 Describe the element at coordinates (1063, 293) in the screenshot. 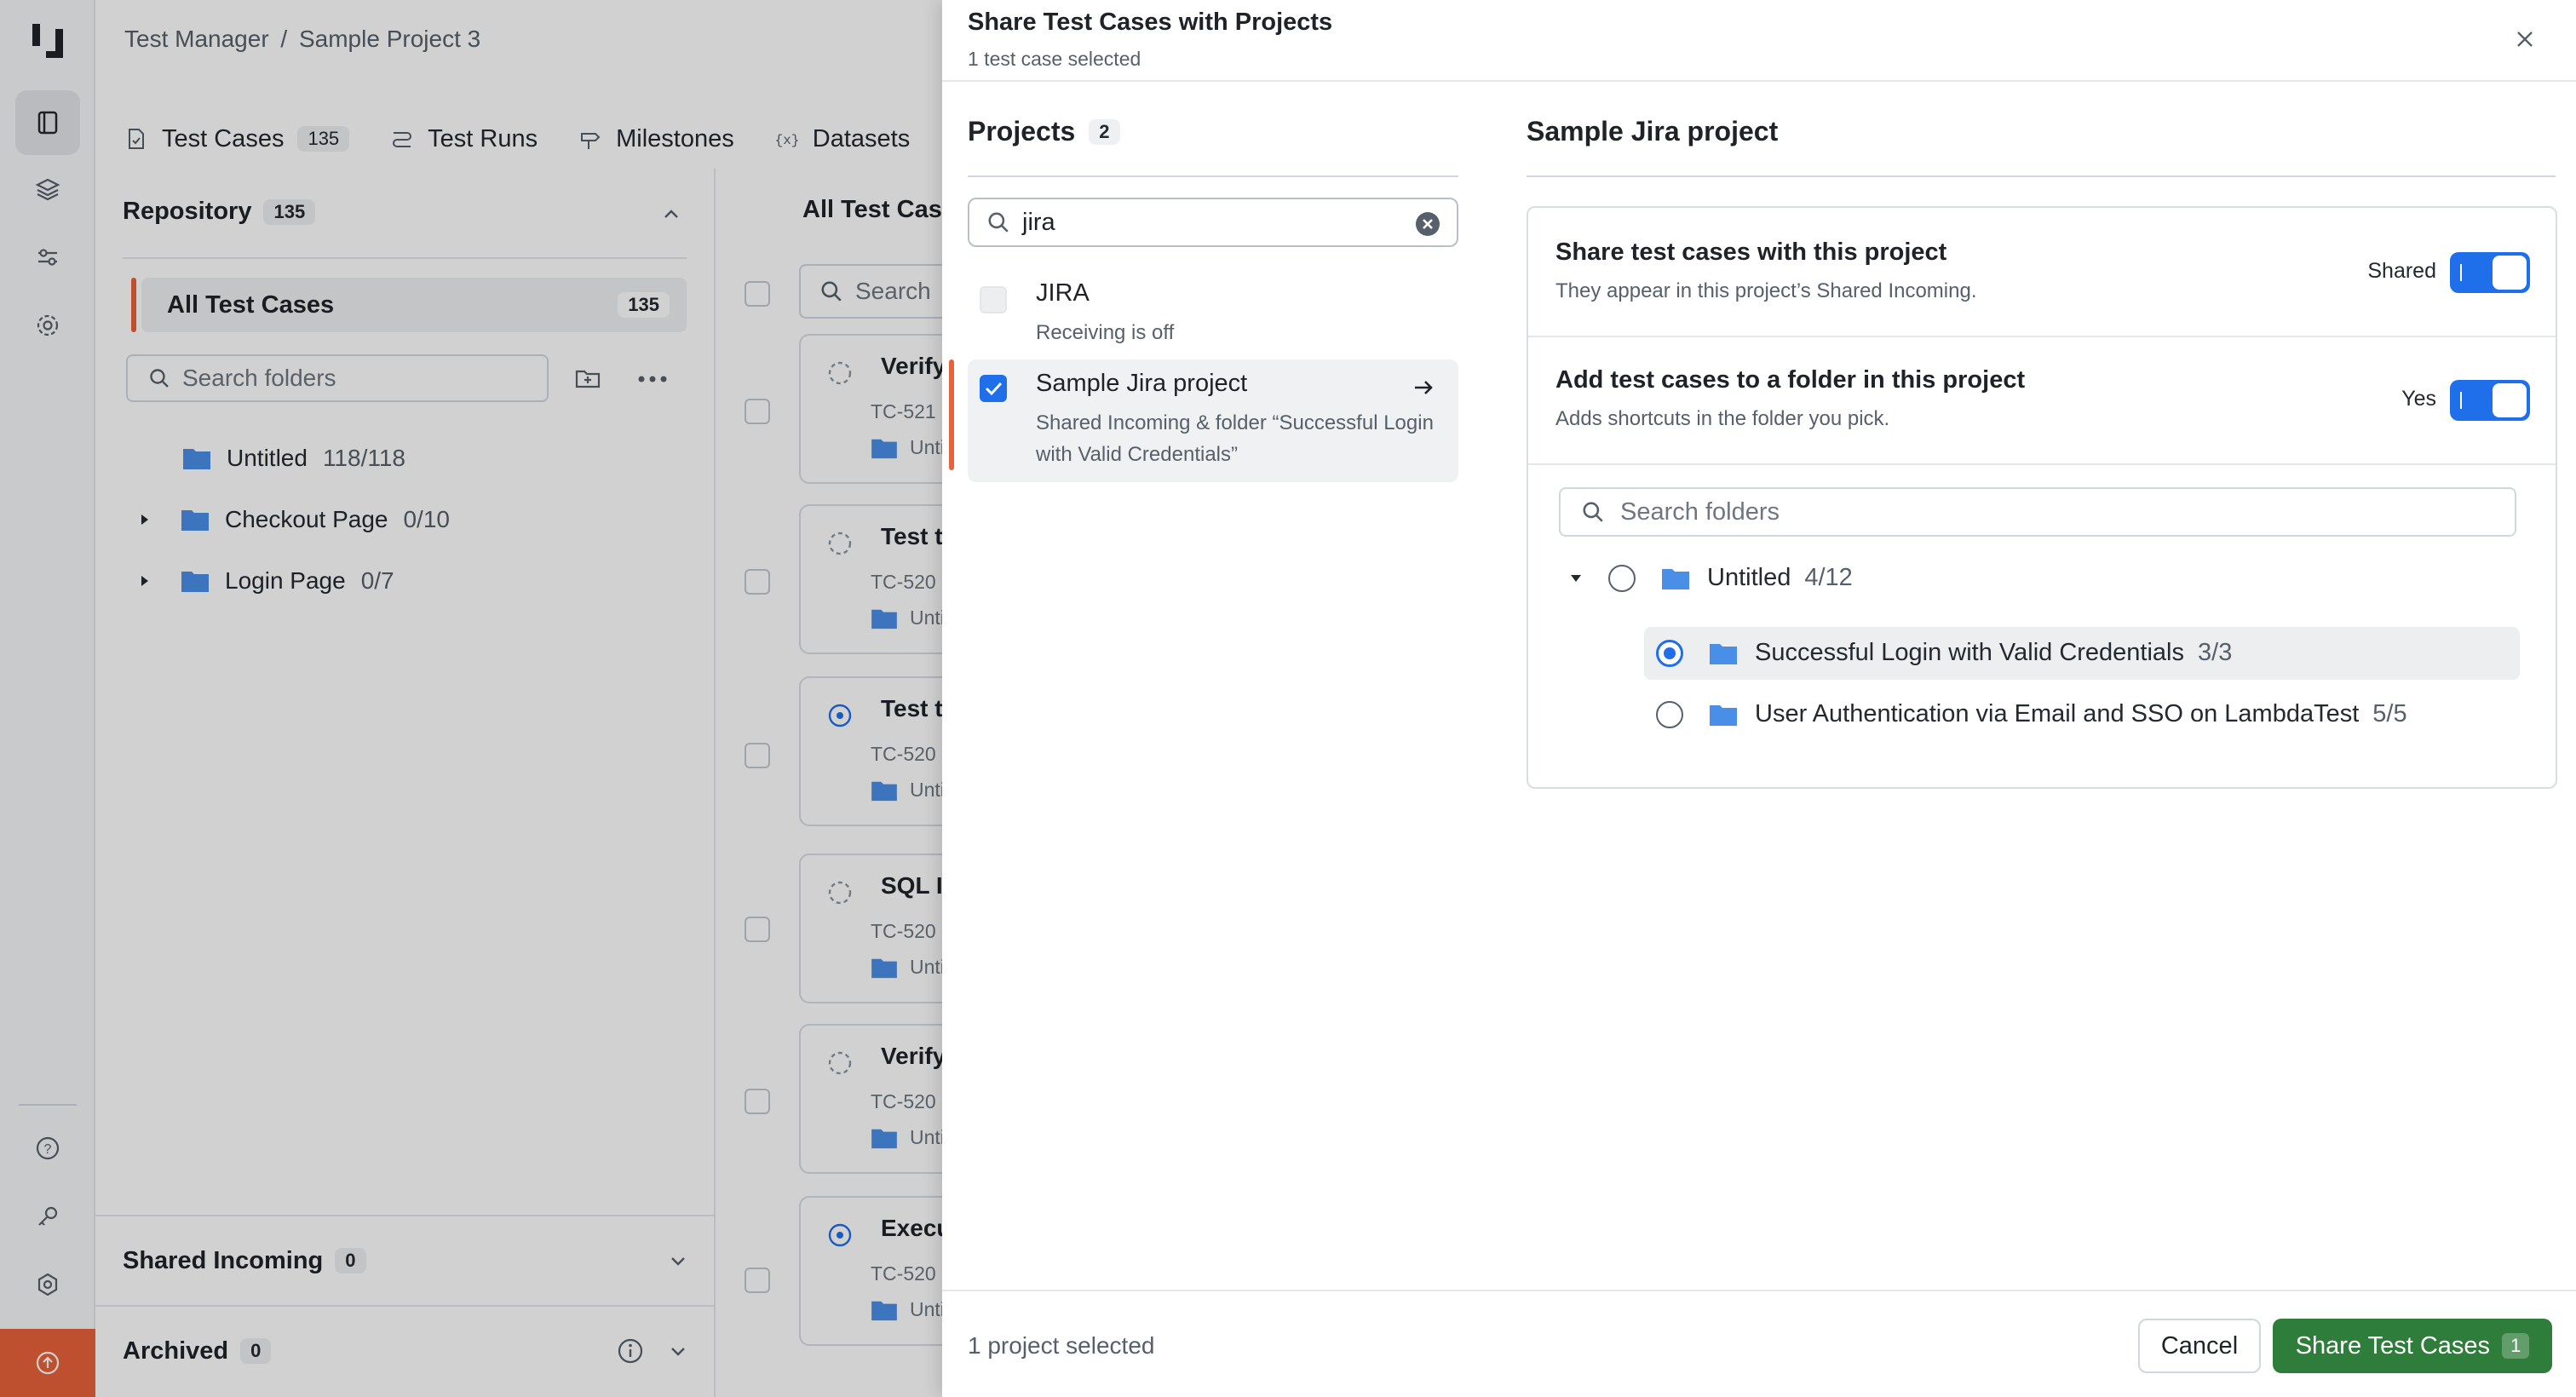

I see `project-name: JIRA` at that location.